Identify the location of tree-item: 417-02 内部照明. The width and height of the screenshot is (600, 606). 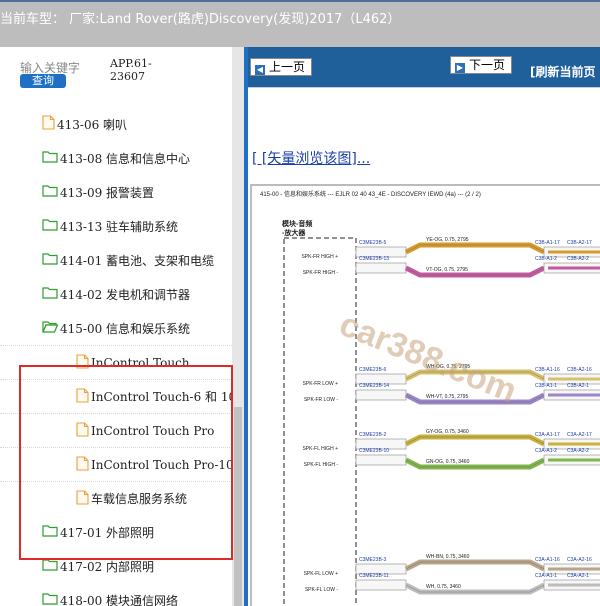
(116, 566).